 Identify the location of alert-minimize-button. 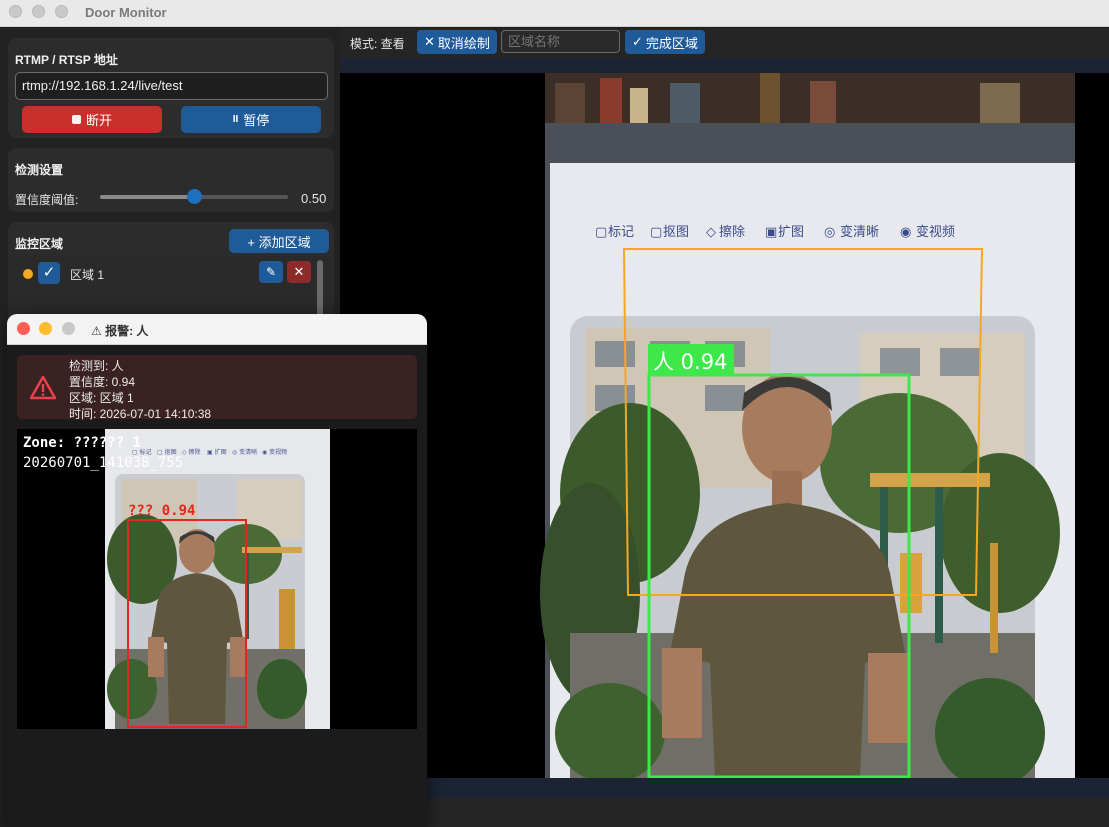
(45, 328).